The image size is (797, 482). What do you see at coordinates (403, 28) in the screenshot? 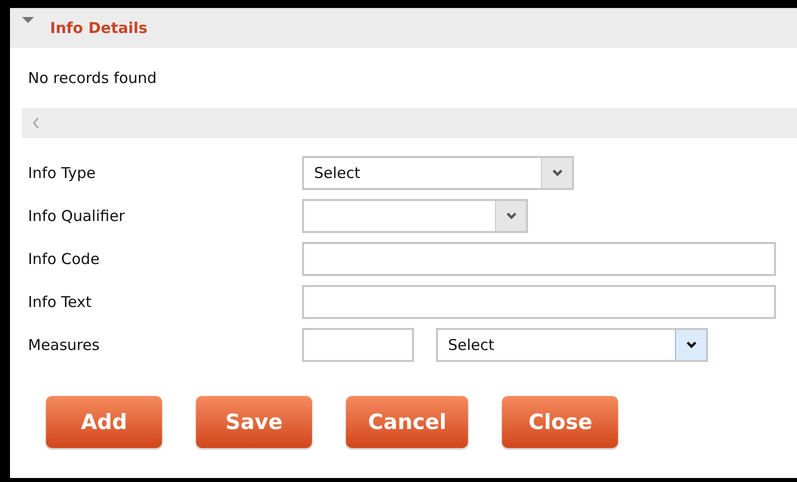
I see `panel-header: Info Details` at bounding box center [403, 28].